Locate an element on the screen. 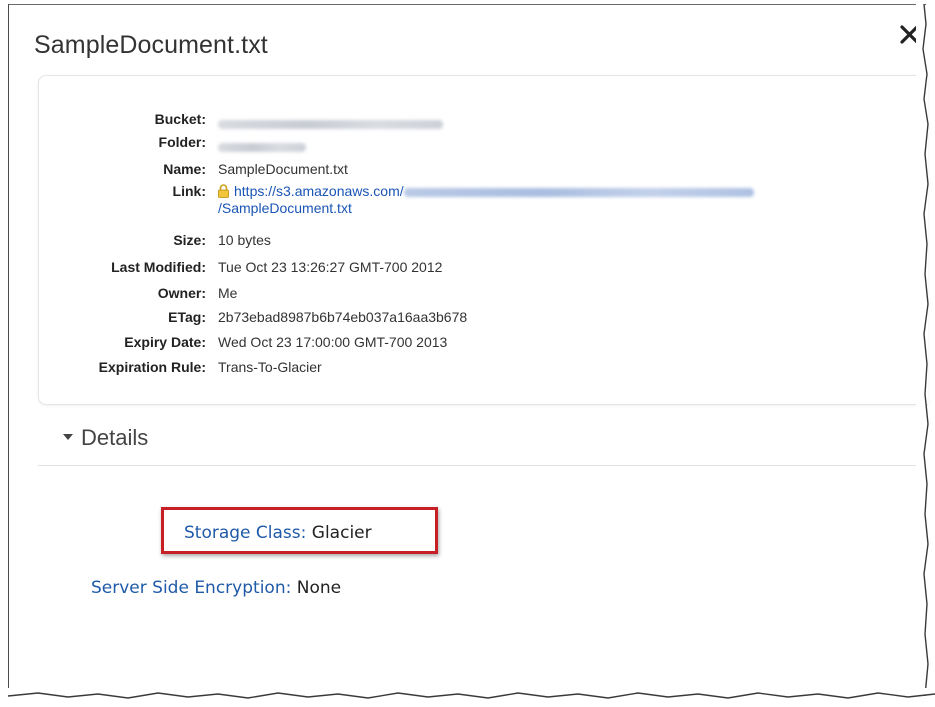  details-toggle: Details is located at coordinates (105, 438).